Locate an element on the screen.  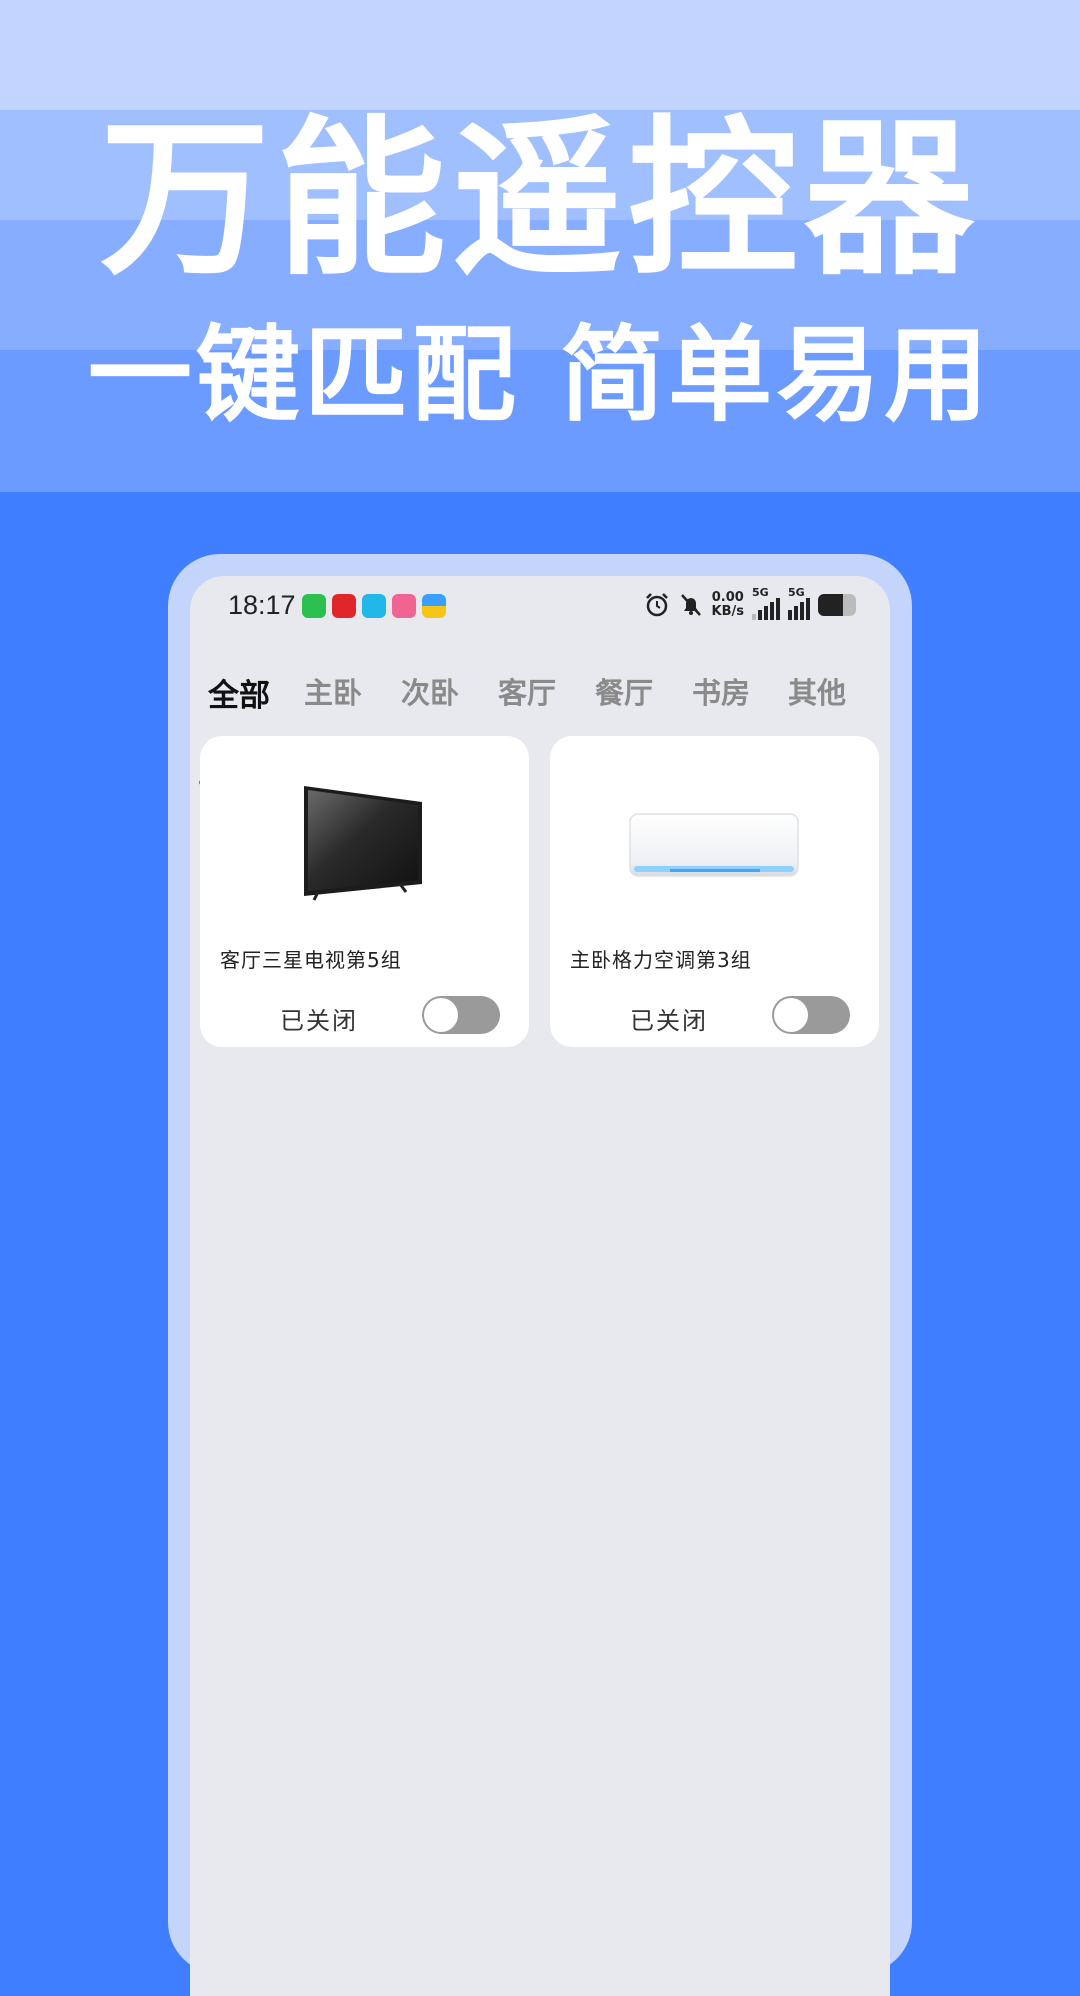
battery-icon is located at coordinates (837, 605).